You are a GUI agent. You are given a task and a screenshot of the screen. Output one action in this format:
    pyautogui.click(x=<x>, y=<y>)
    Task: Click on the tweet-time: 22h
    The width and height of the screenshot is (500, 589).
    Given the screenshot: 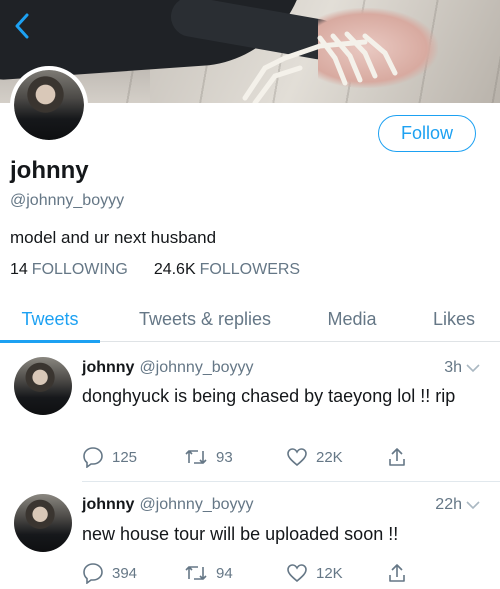 What is the action you would take?
    pyautogui.click(x=457, y=505)
    